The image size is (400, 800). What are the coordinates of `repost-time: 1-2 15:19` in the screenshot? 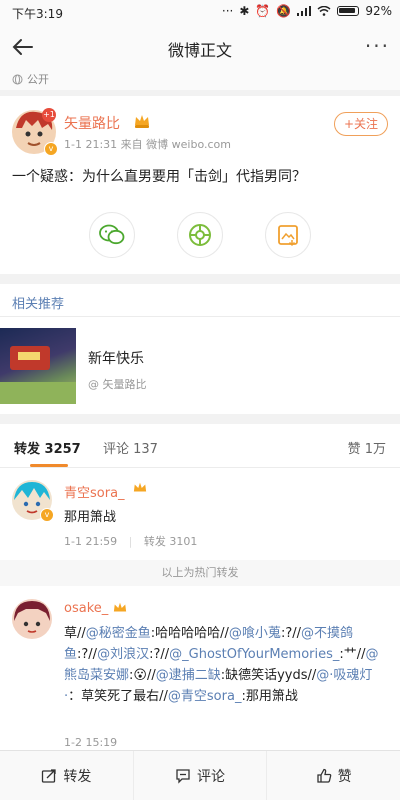 It's located at (91, 742).